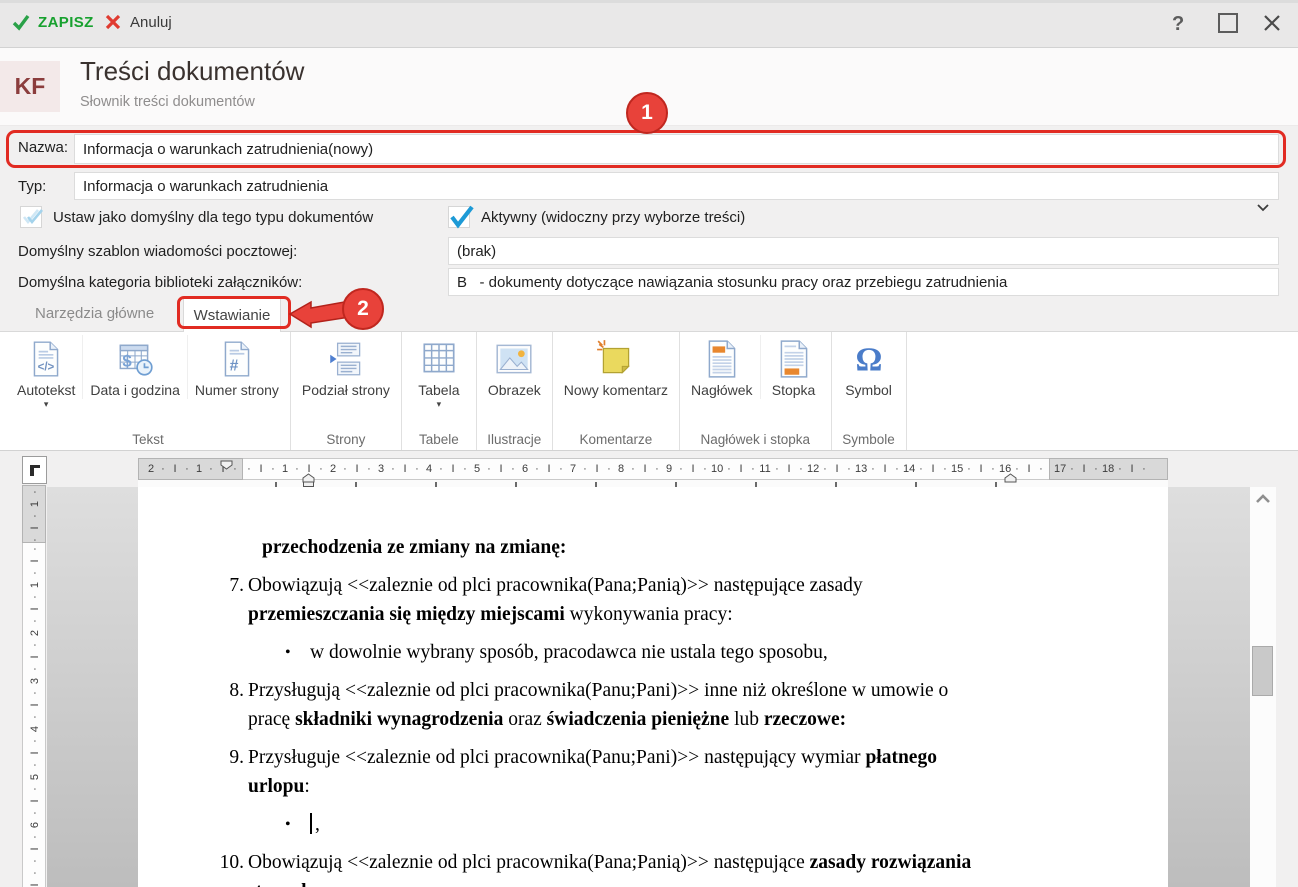 The width and height of the screenshot is (1298, 887). I want to click on document-line: stosunku pracy:, so click(708, 882).